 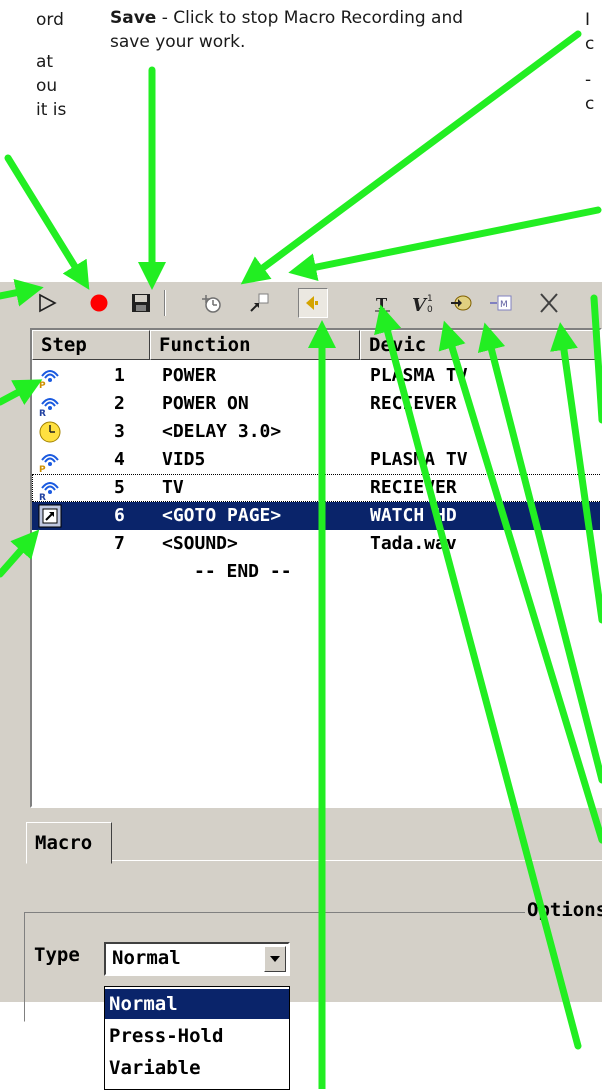 What do you see at coordinates (222, 515) in the screenshot?
I see `step-function: <GOTO PAGE>` at bounding box center [222, 515].